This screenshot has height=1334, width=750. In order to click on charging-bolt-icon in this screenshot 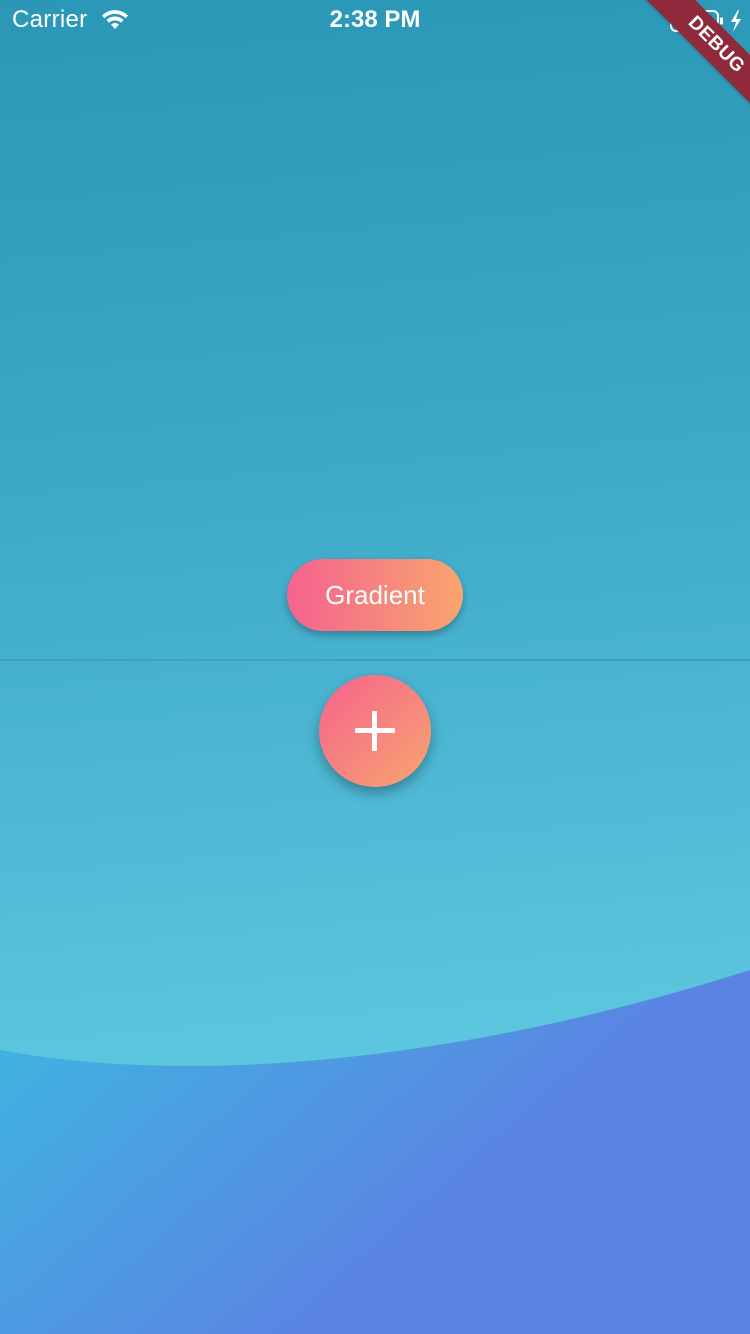, I will do `click(736, 21)`.